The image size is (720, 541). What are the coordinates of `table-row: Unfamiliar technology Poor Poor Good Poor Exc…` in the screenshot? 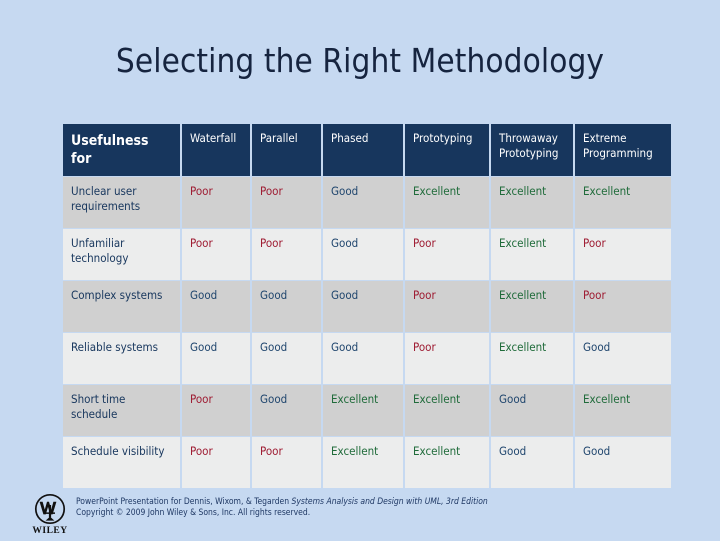 It's located at (367, 254).